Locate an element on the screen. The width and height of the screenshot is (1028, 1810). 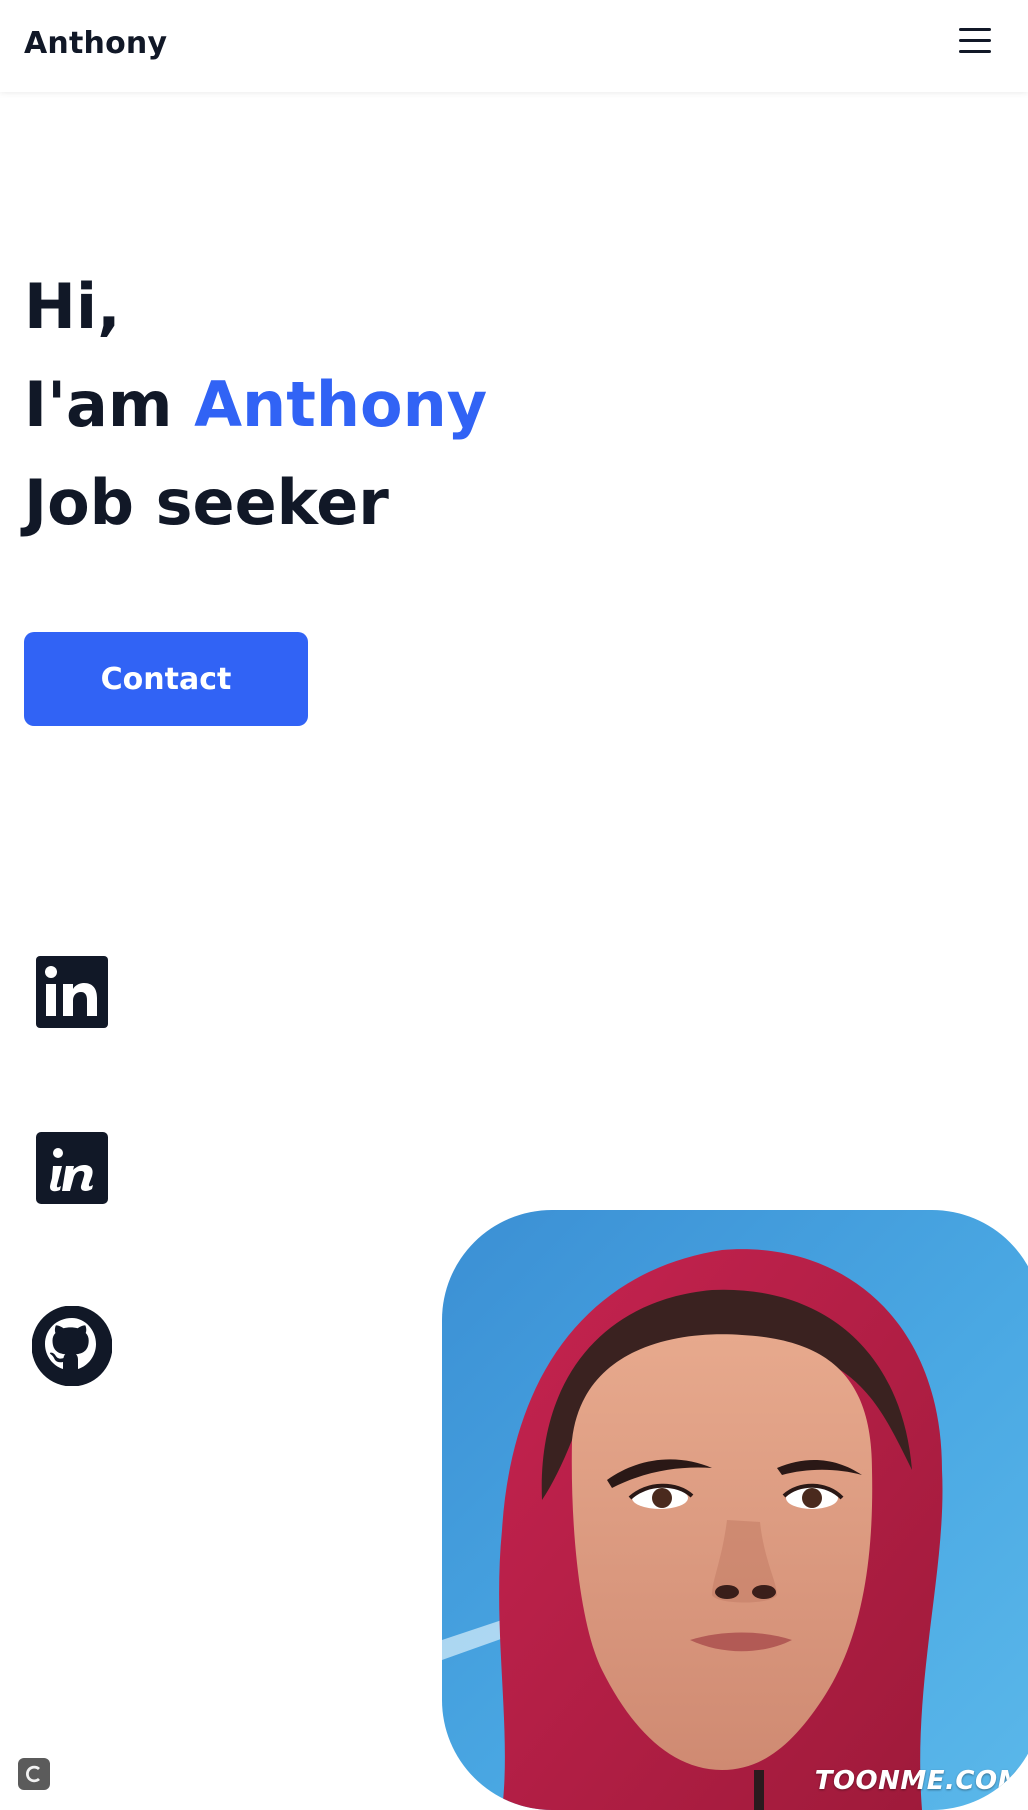
hero-role: Job seeker is located at coordinates (206, 502).